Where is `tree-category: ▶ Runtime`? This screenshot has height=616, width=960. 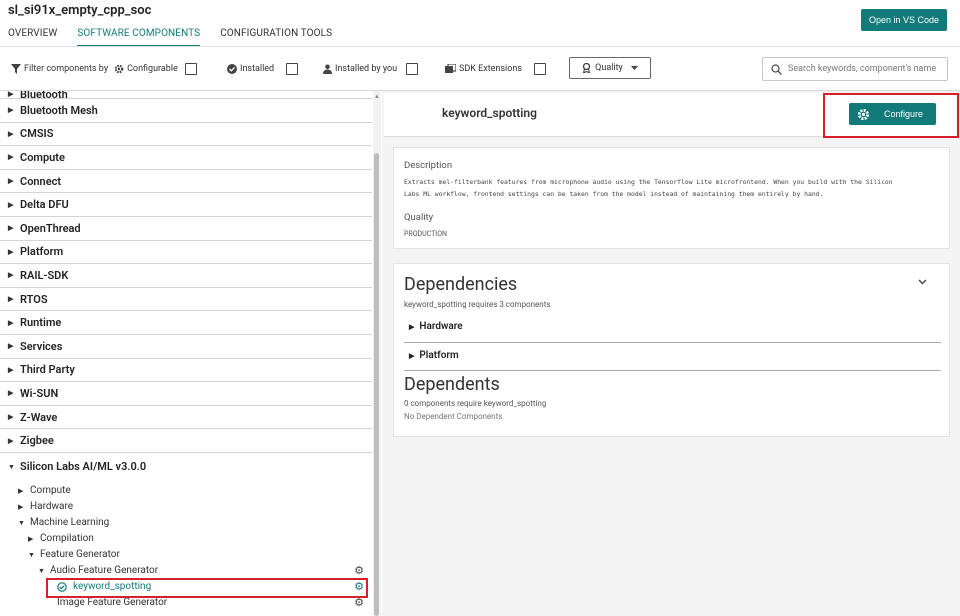
tree-category: ▶ Runtime is located at coordinates (186, 323).